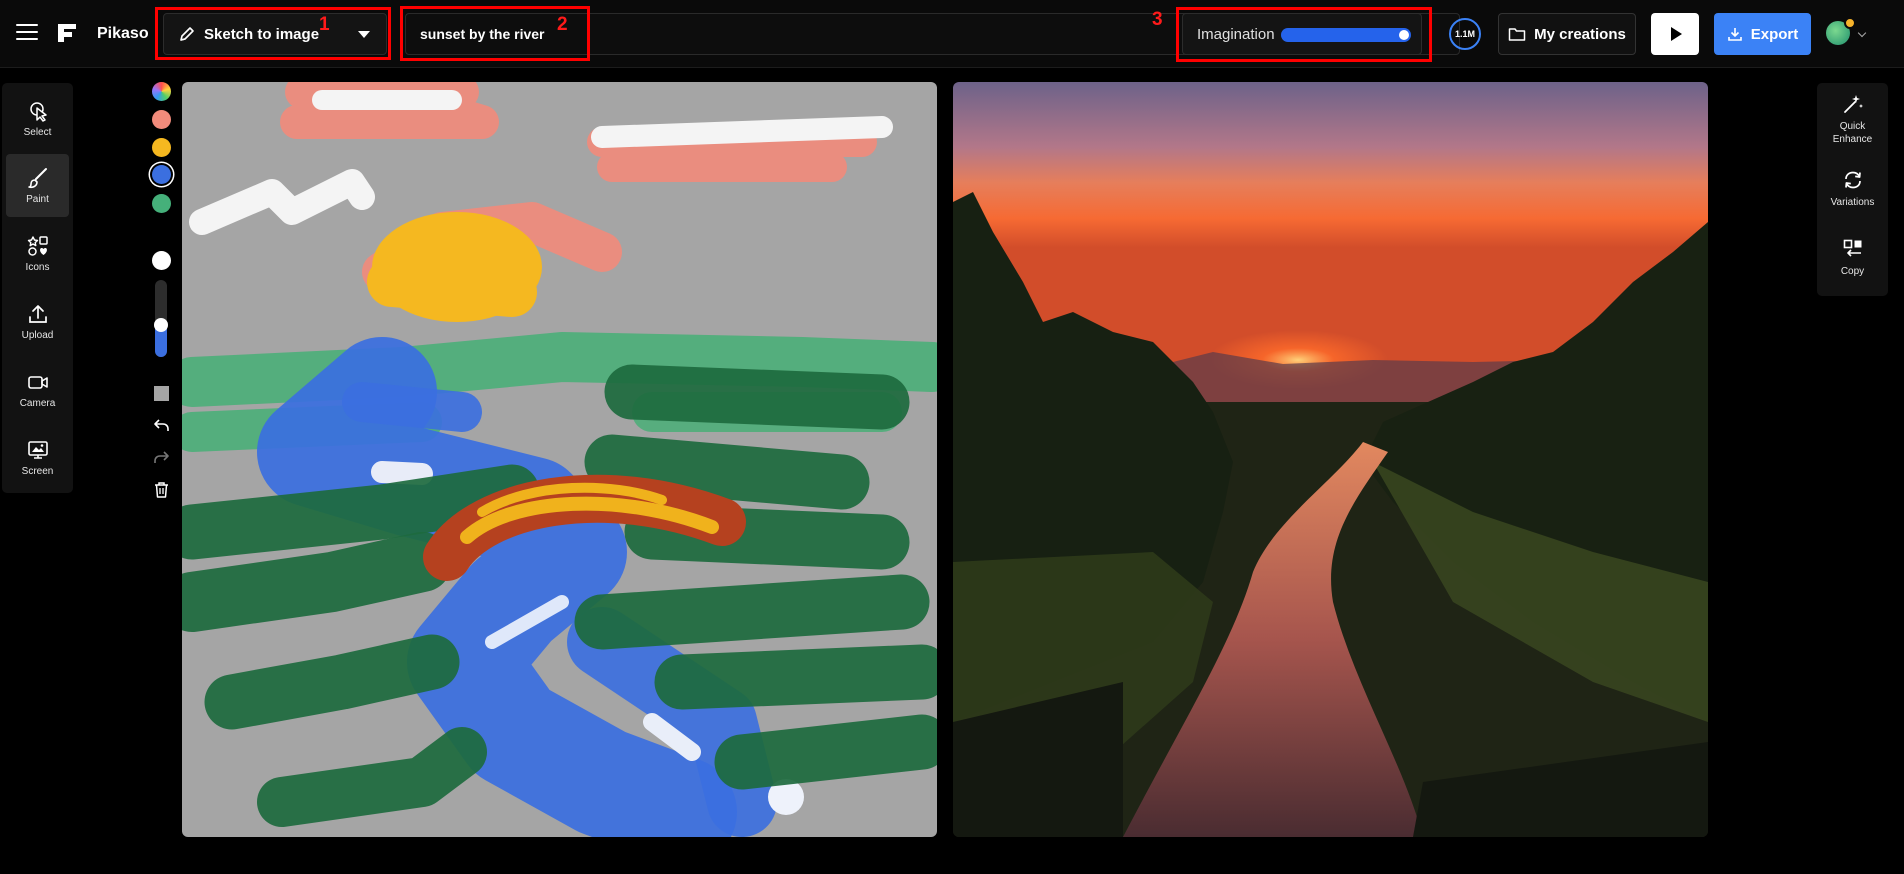  What do you see at coordinates (37, 288) in the screenshot?
I see `tools-sidebar: Select Paint Icons Upload Camera Screen` at bounding box center [37, 288].